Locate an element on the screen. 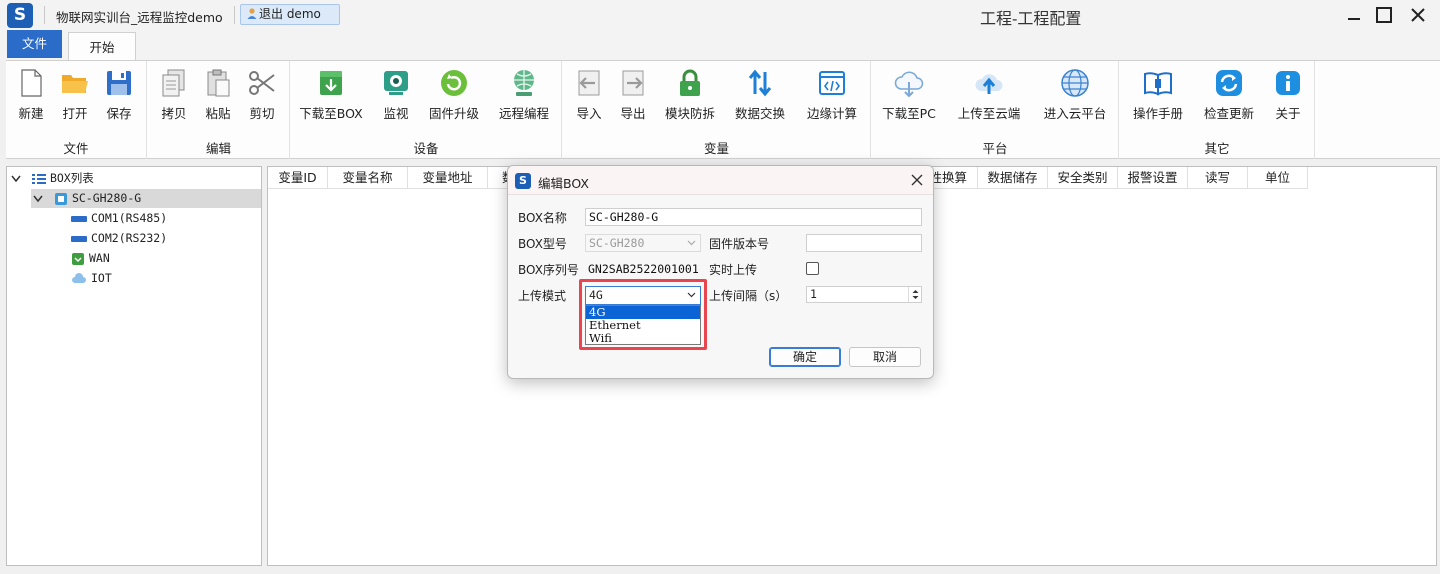  monitor-button: 监视 is located at coordinates (396, 94).